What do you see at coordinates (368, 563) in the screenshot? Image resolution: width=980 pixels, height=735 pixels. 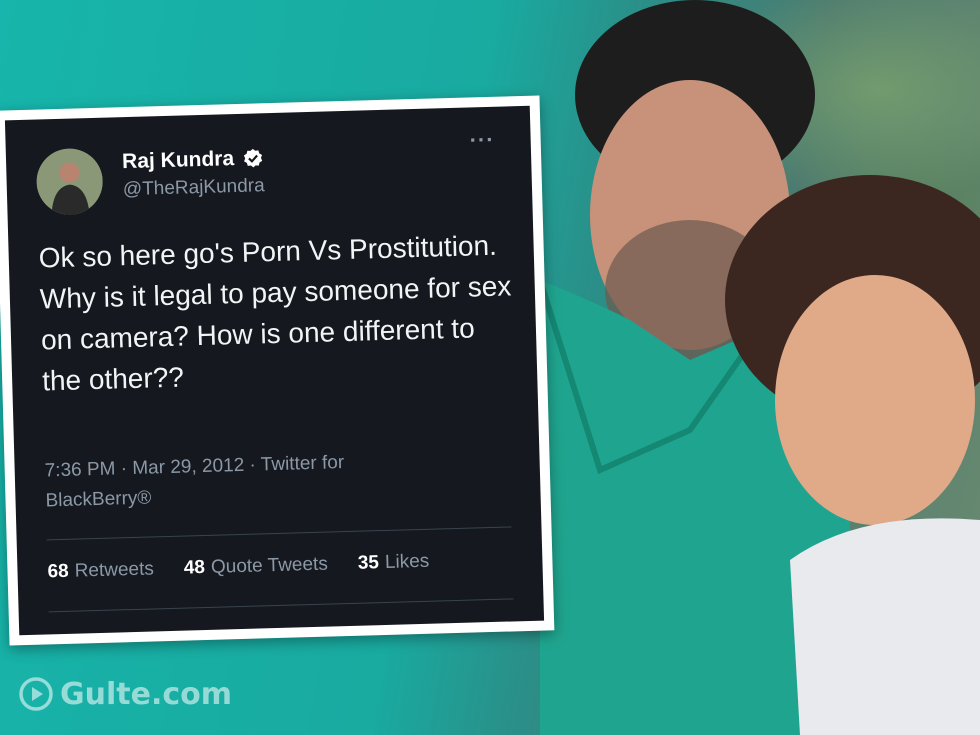 I see `likes-count: 35` at bounding box center [368, 563].